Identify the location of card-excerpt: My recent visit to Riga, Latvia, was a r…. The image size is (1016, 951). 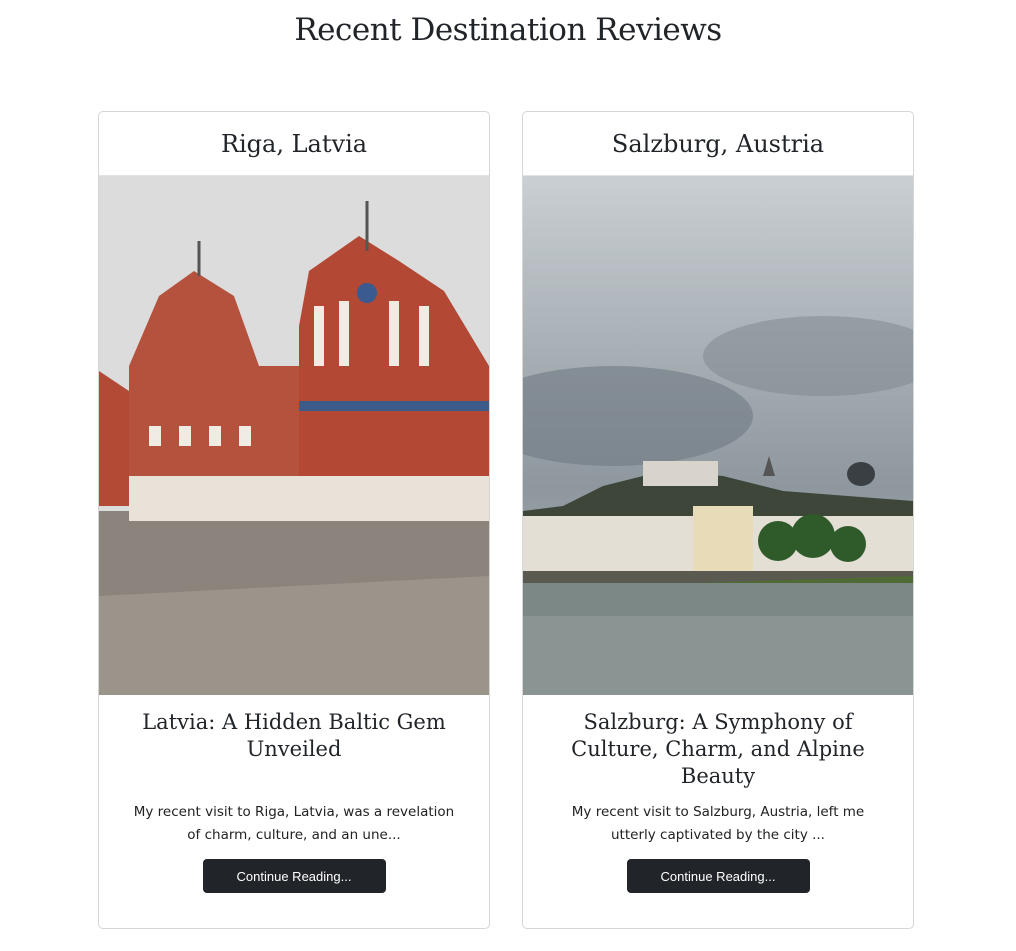
(294, 823).